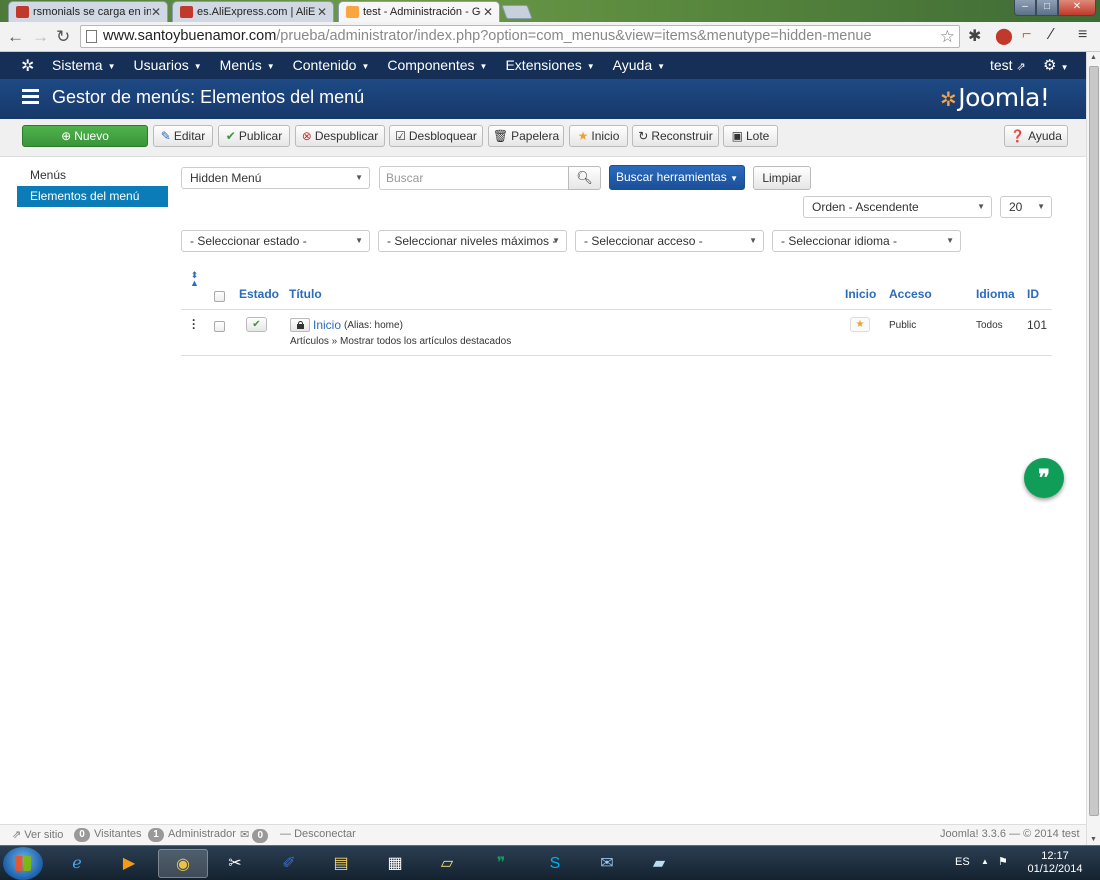 The height and width of the screenshot is (880, 1100). Describe the element at coordinates (1016, 207) in the screenshot. I see `select-value: 20` at that location.